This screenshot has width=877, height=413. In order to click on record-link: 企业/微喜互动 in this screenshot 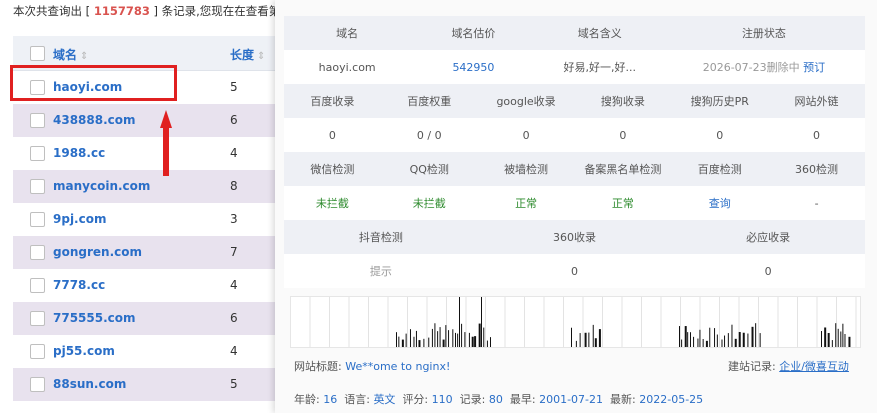, I will do `click(814, 366)`.